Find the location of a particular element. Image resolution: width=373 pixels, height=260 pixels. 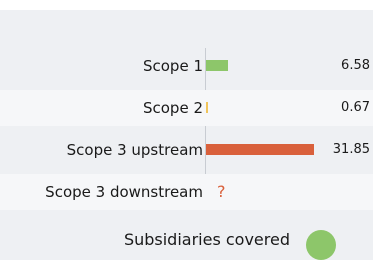

value-label: 31.85 is located at coordinates (351, 149).